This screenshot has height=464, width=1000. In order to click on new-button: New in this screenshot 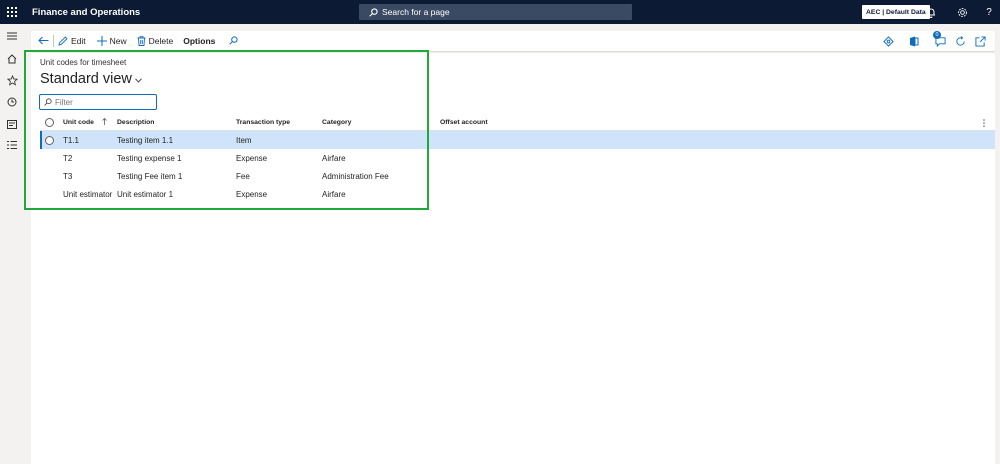, I will do `click(111, 41)`.